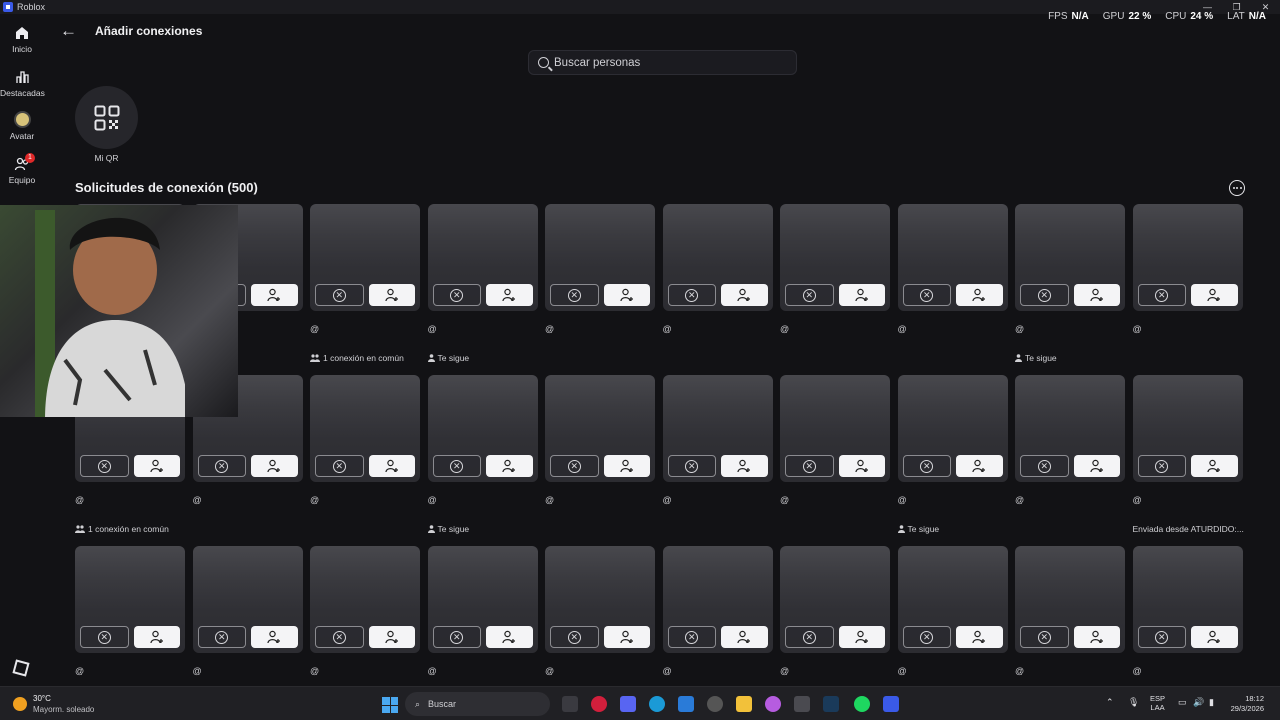  I want to click on tray-chevron-icon: ⌃, so click(1110, 702).